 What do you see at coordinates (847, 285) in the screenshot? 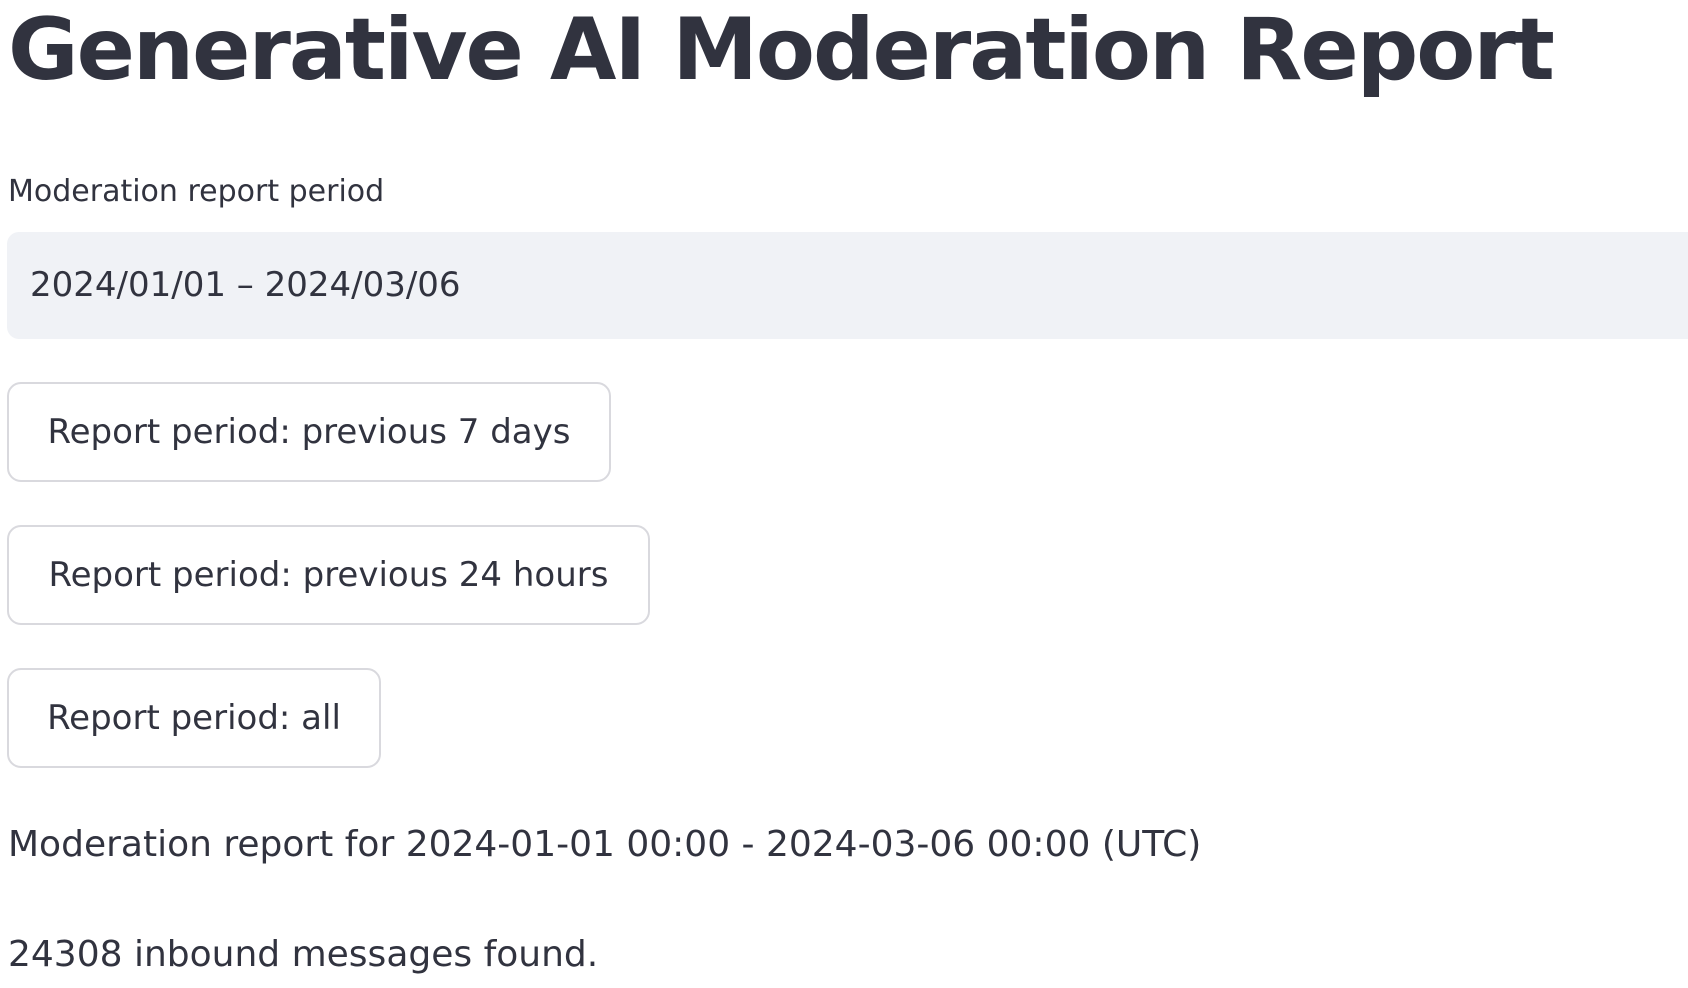
I see `report-period-date-range-input: 2024/01/01 – 2024/03/06` at bounding box center [847, 285].